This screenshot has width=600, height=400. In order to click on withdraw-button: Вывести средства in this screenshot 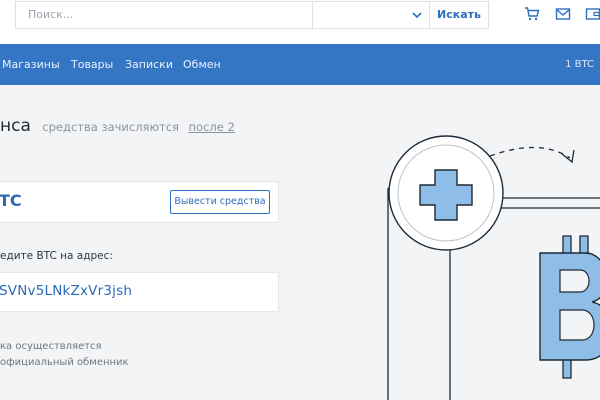, I will do `click(220, 202)`.